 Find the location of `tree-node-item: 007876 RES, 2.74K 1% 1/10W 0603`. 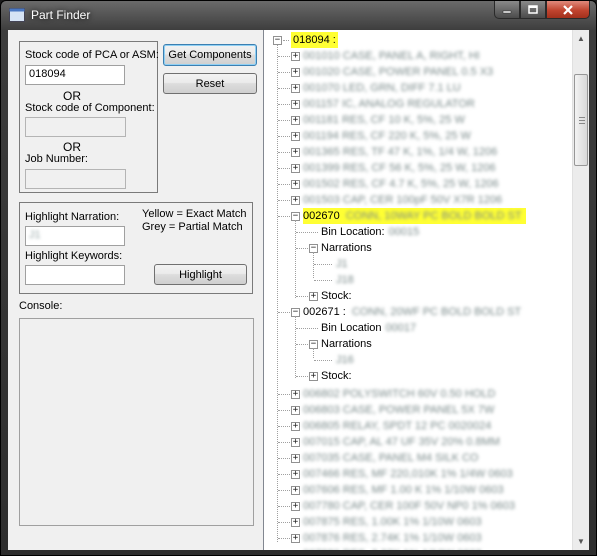

tree-node-item: 007876 RES, 2.74K 1% 1/10W 0603 is located at coordinates (392, 538).